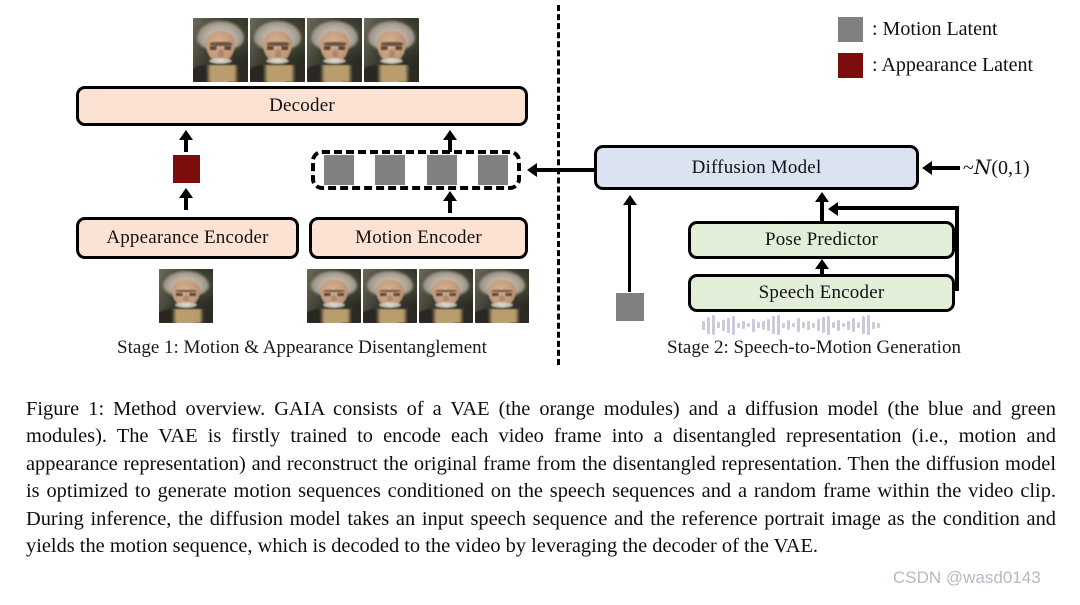 Image resolution: width=1080 pixels, height=605 pixels. I want to click on arrow-motion-encoder-to-latents, so click(450, 202).